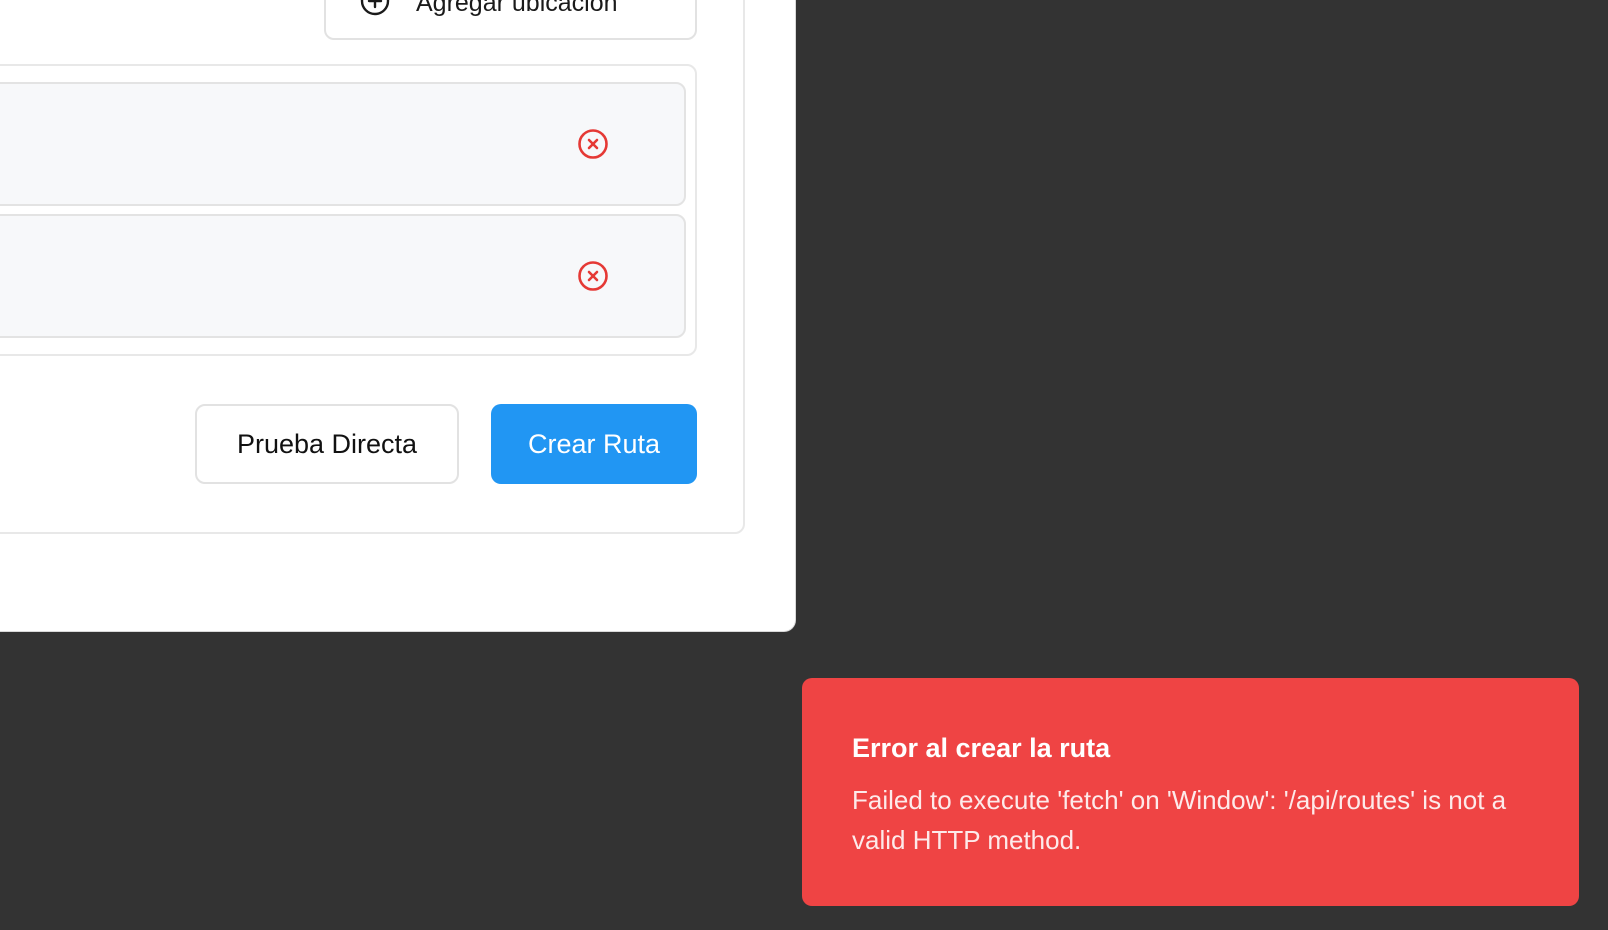 The height and width of the screenshot is (930, 1608). What do you see at coordinates (594, 444) in the screenshot?
I see `create-route-button: Crear Ruta` at bounding box center [594, 444].